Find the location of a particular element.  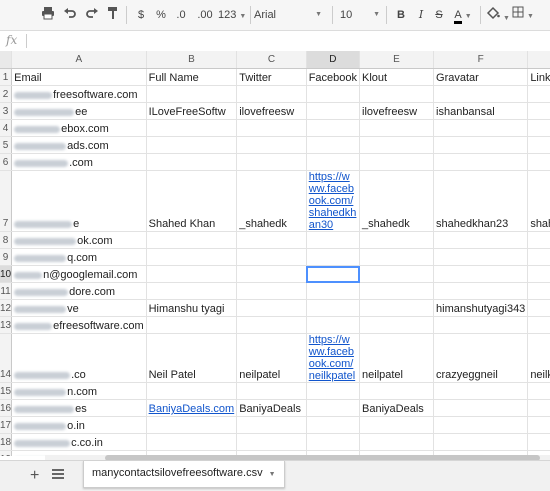

cell-c11 is located at coordinates (271, 291).